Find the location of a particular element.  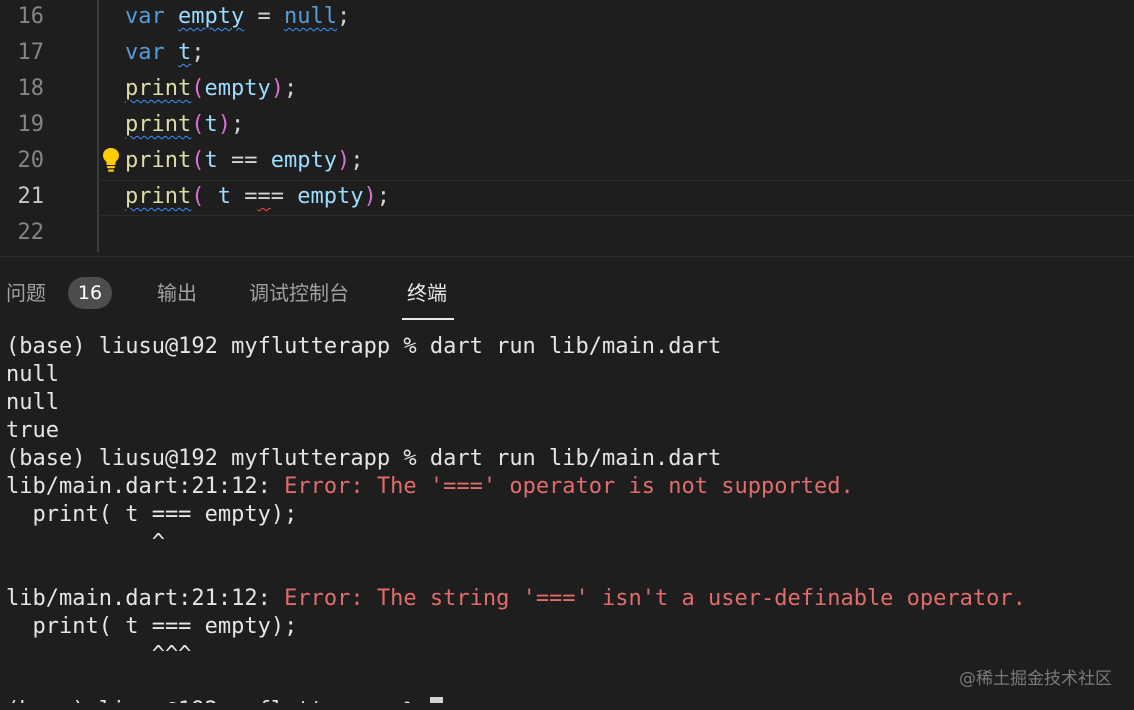

lightbulb-icon is located at coordinates (111, 160).